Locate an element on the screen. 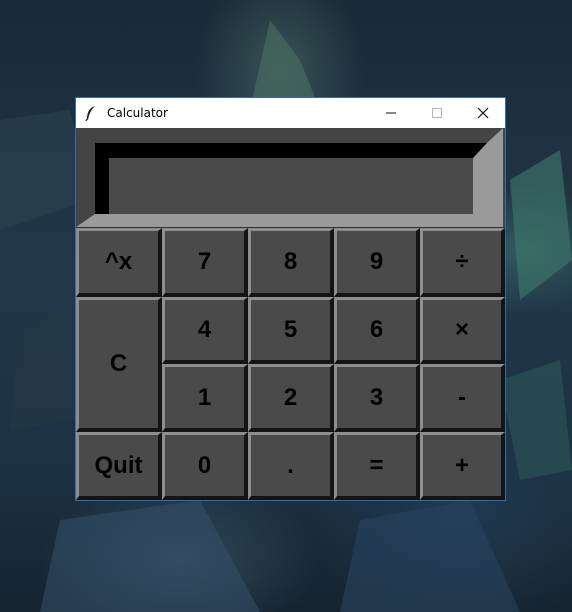  power-button: ^x is located at coordinates (119, 262).